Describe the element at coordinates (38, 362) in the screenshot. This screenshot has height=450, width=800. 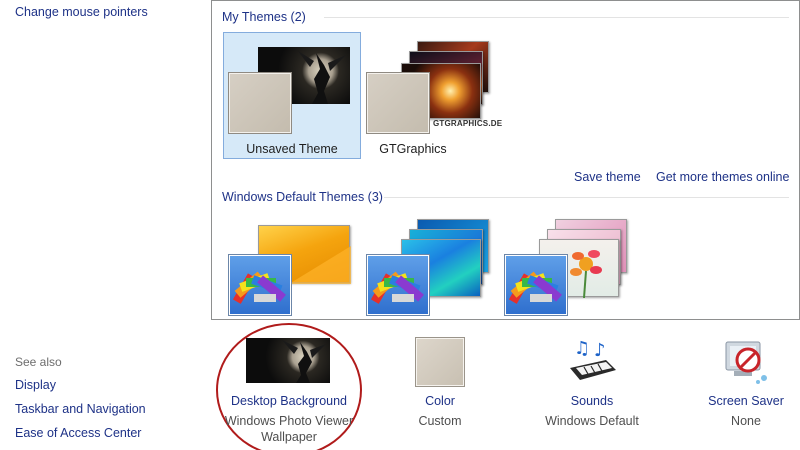
I see `see-also-heading: See also` at that location.